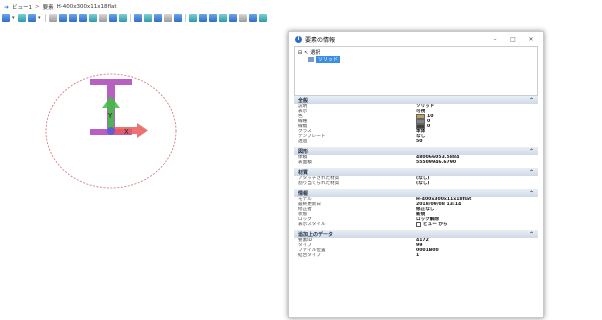 Image resolution: width=602 pixels, height=320 pixels. What do you see at coordinates (416, 100) in the screenshot?
I see `section-header: 全般 ⌃` at bounding box center [416, 100].